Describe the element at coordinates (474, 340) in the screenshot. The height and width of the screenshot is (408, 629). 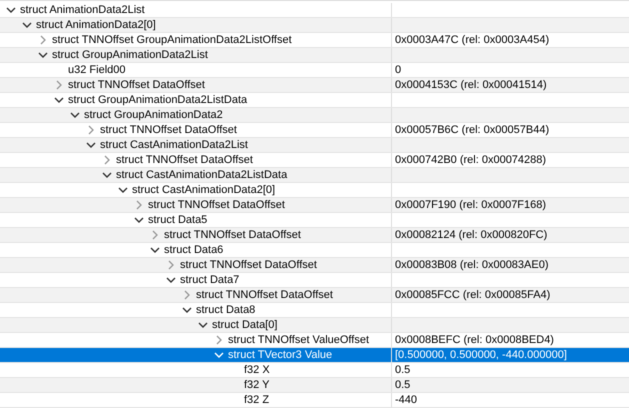
I see `field-value: 0x0008BEFC (rel: 0x0008BED4)` at that location.